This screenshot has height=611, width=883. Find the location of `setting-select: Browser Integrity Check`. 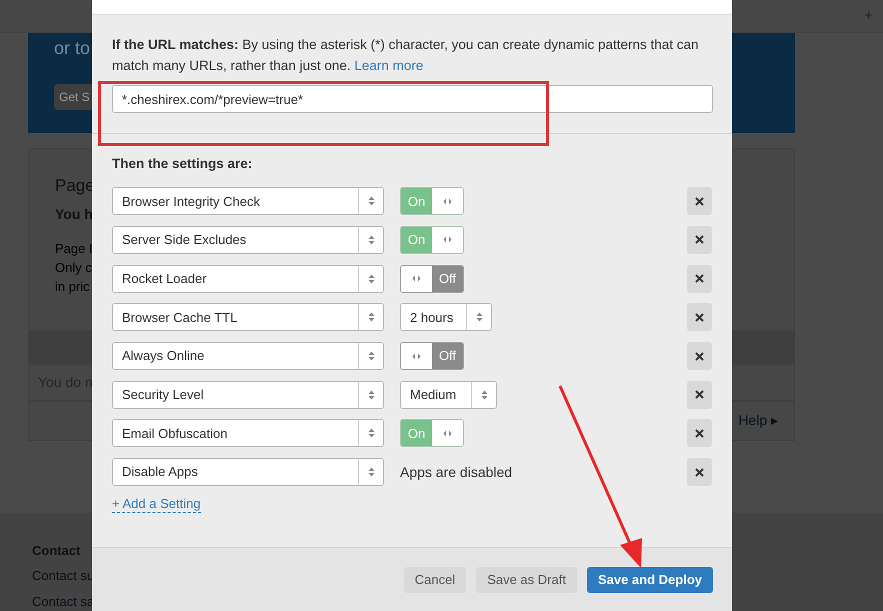

setting-select: Browser Integrity Check is located at coordinates (248, 201).